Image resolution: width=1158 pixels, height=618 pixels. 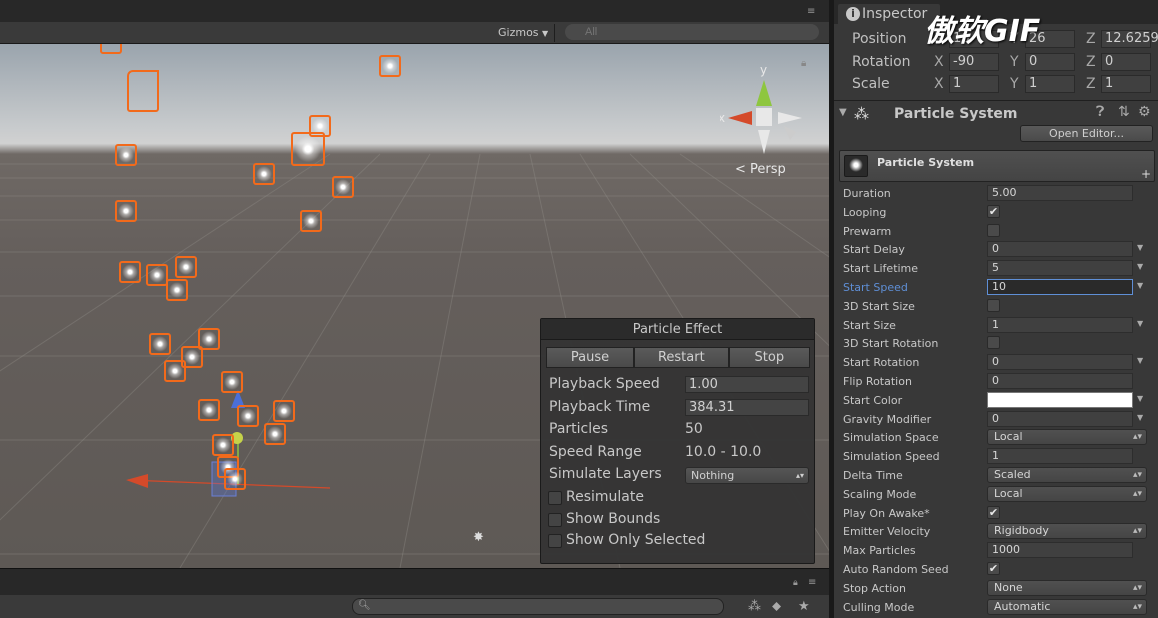 What do you see at coordinates (1146, 174) in the screenshot?
I see `plus-icon: +` at bounding box center [1146, 174].